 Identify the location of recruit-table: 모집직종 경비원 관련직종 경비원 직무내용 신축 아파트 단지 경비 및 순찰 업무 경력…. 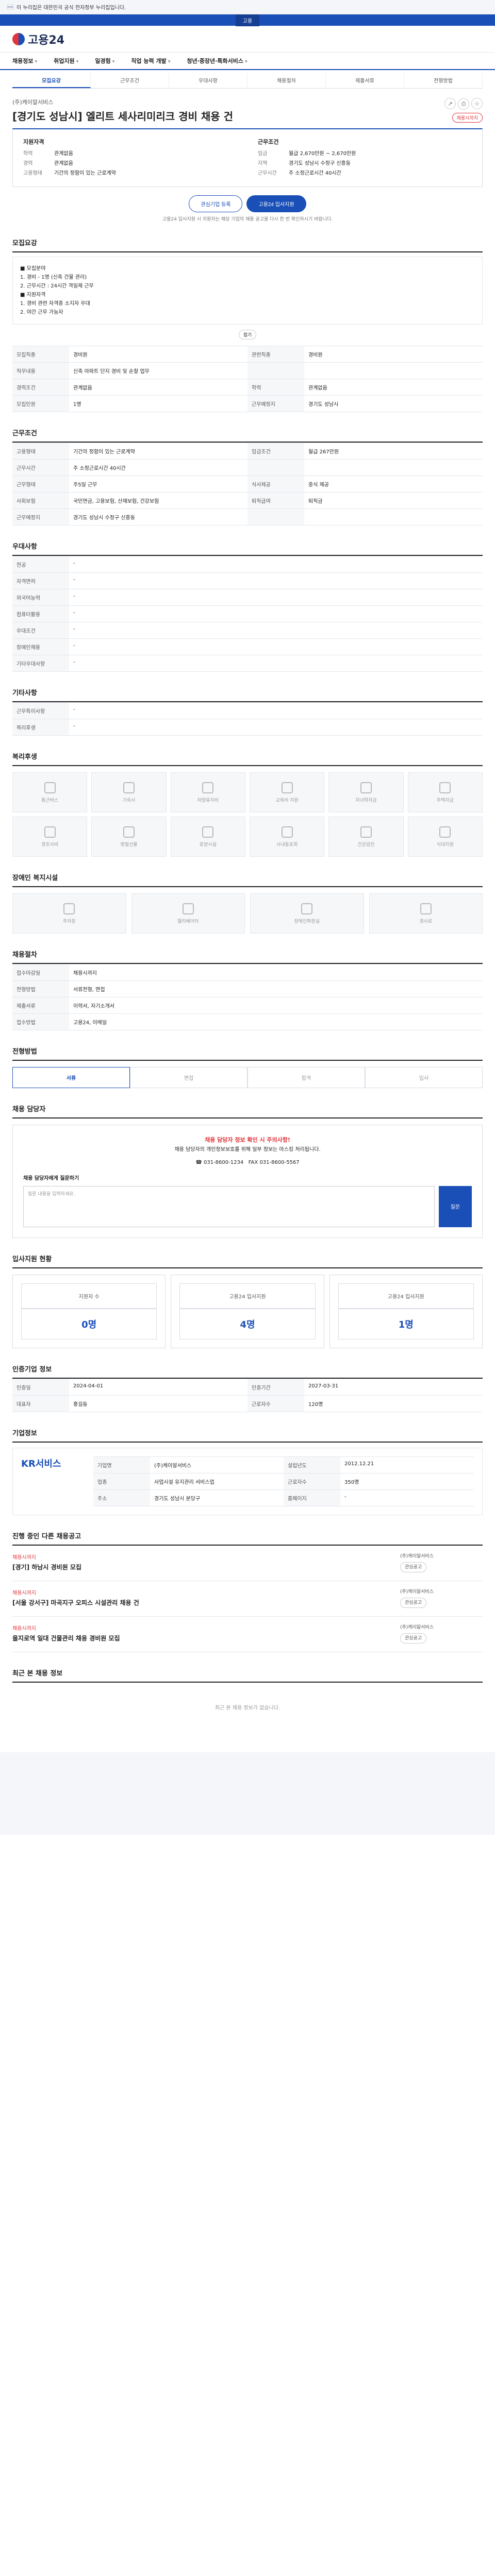
(247, 379).